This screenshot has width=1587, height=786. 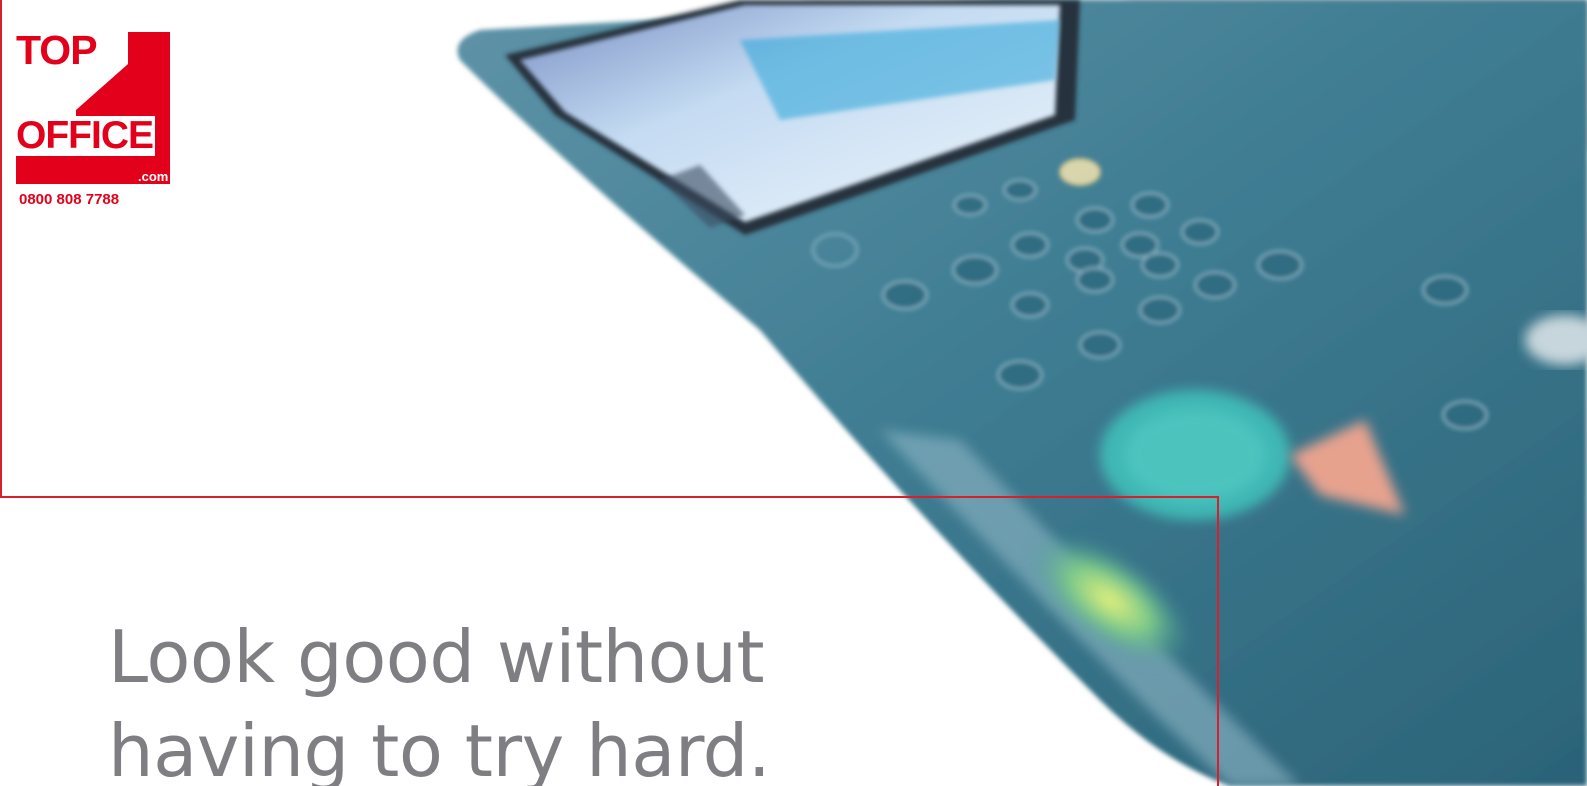 I want to click on frame-line-left, so click(x=1, y=249).